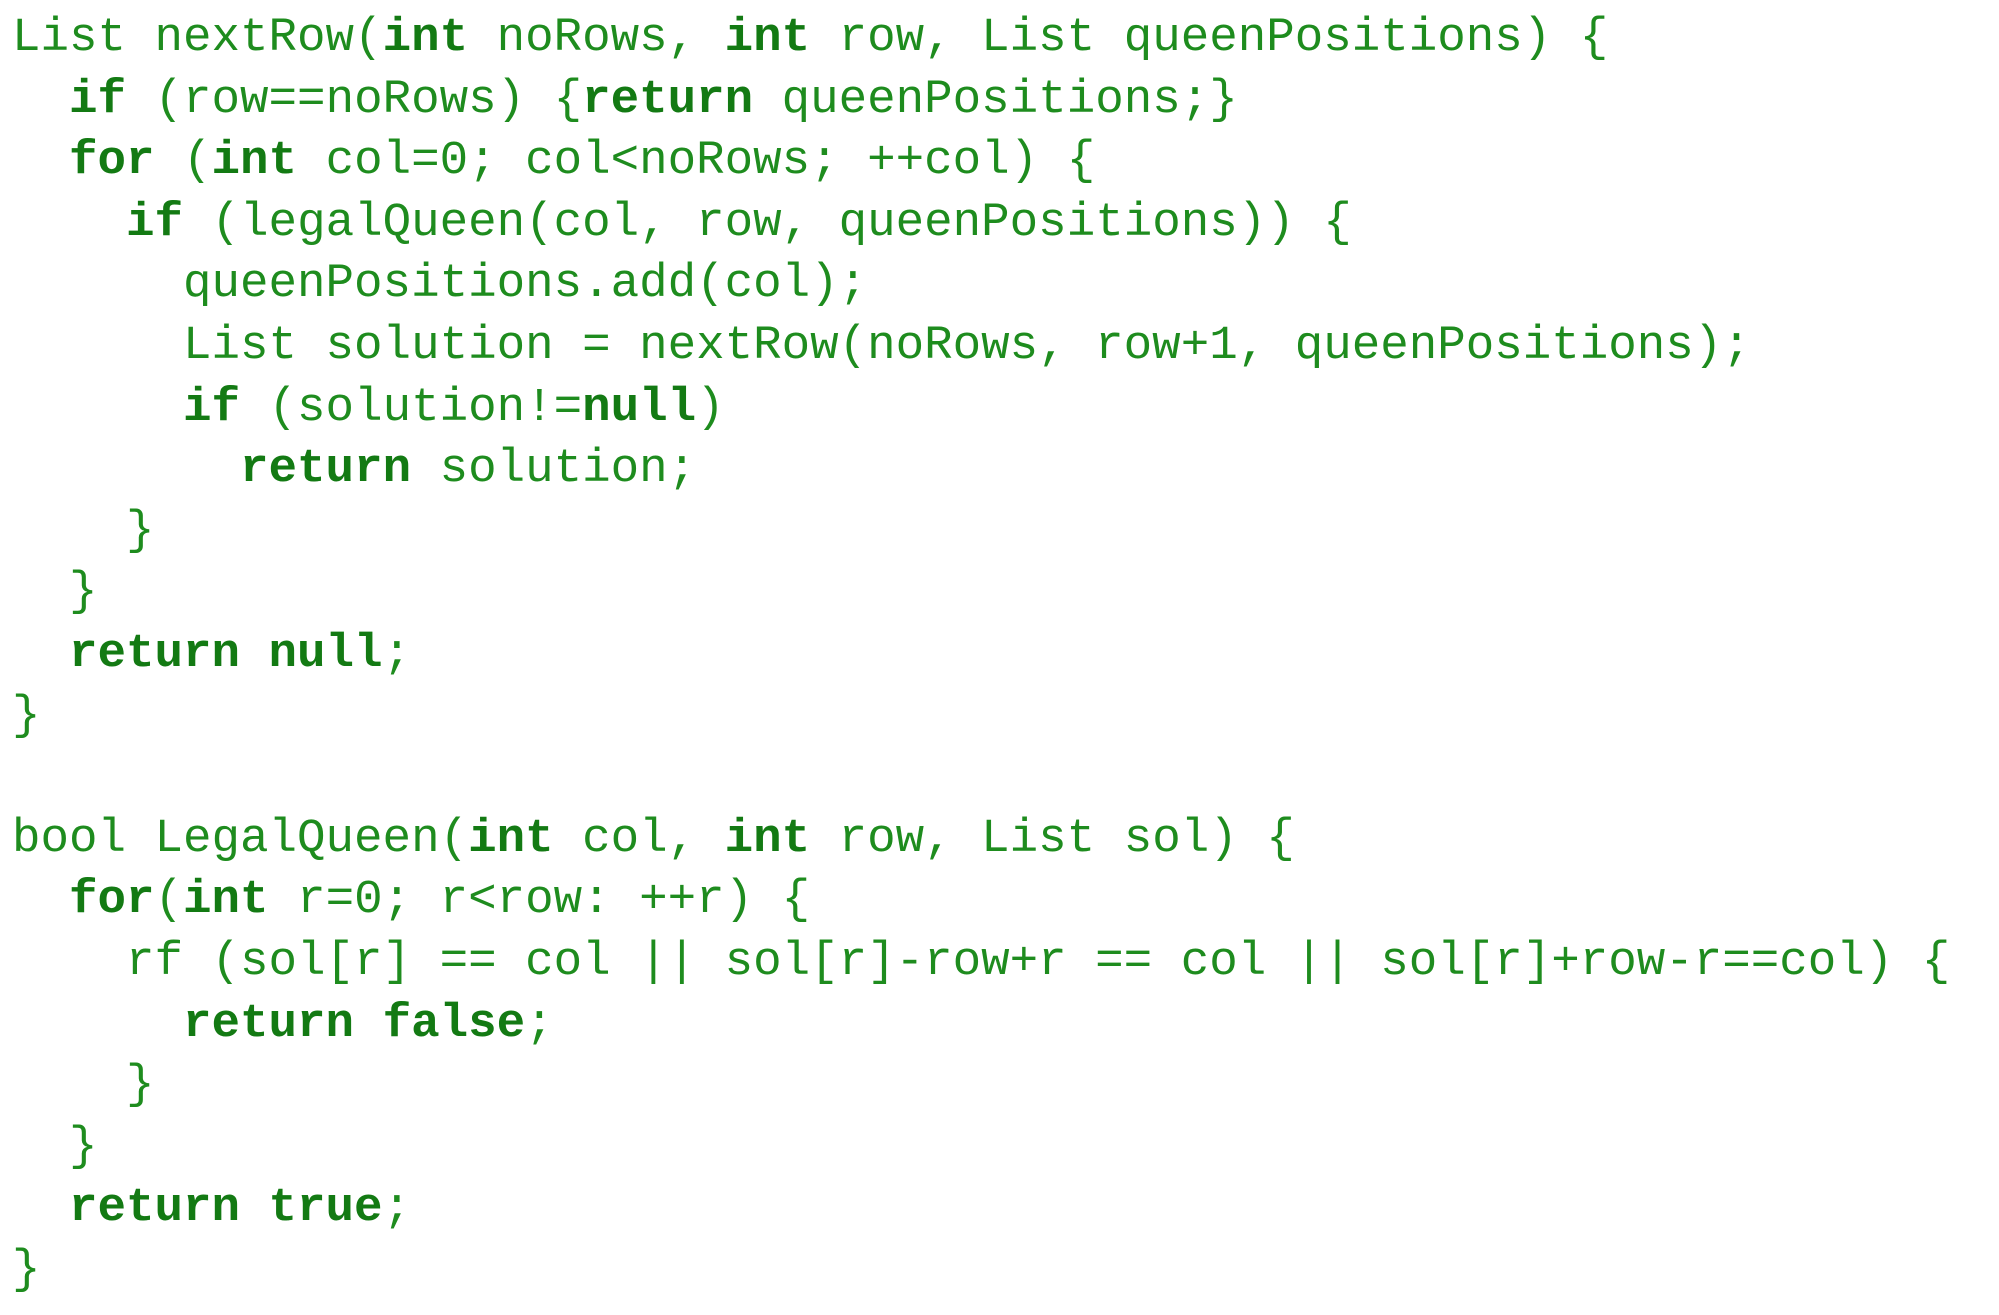  I want to click on code-text: (row==noRows) {, so click(354, 99).